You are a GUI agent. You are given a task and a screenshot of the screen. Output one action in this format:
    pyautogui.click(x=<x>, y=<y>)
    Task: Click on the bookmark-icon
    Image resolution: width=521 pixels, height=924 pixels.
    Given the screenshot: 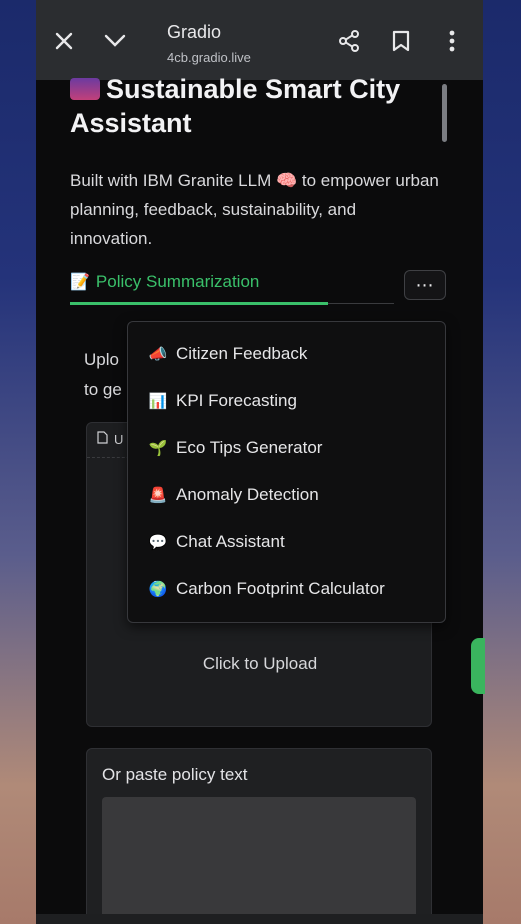 What is the action you would take?
    pyautogui.click(x=401, y=41)
    